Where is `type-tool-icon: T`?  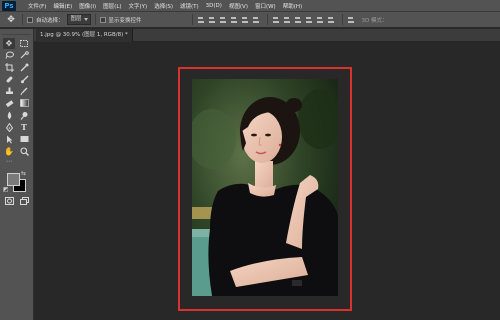
type-tool-icon: T is located at coordinates (24, 127).